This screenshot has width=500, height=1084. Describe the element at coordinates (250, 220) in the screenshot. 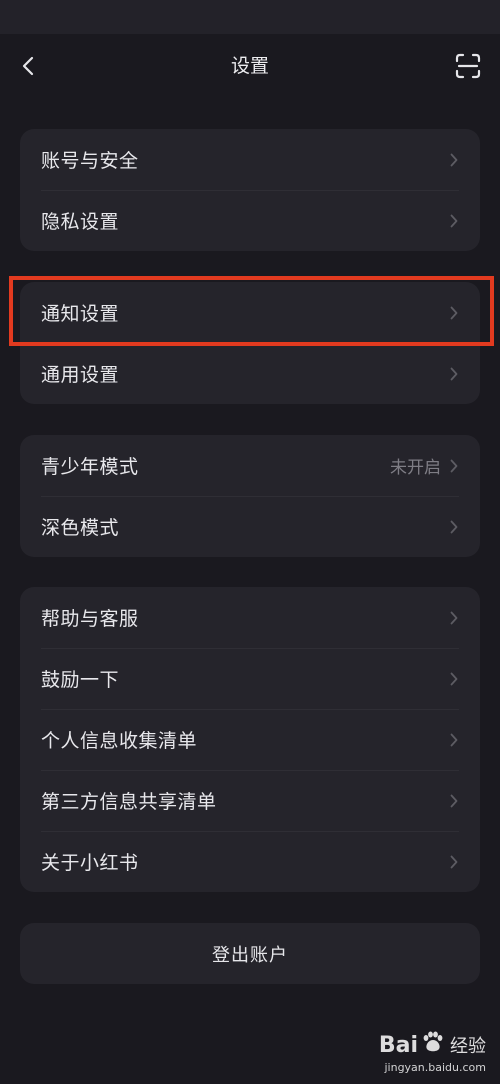

I see `settings-item-privacy: 隐私设置` at that location.